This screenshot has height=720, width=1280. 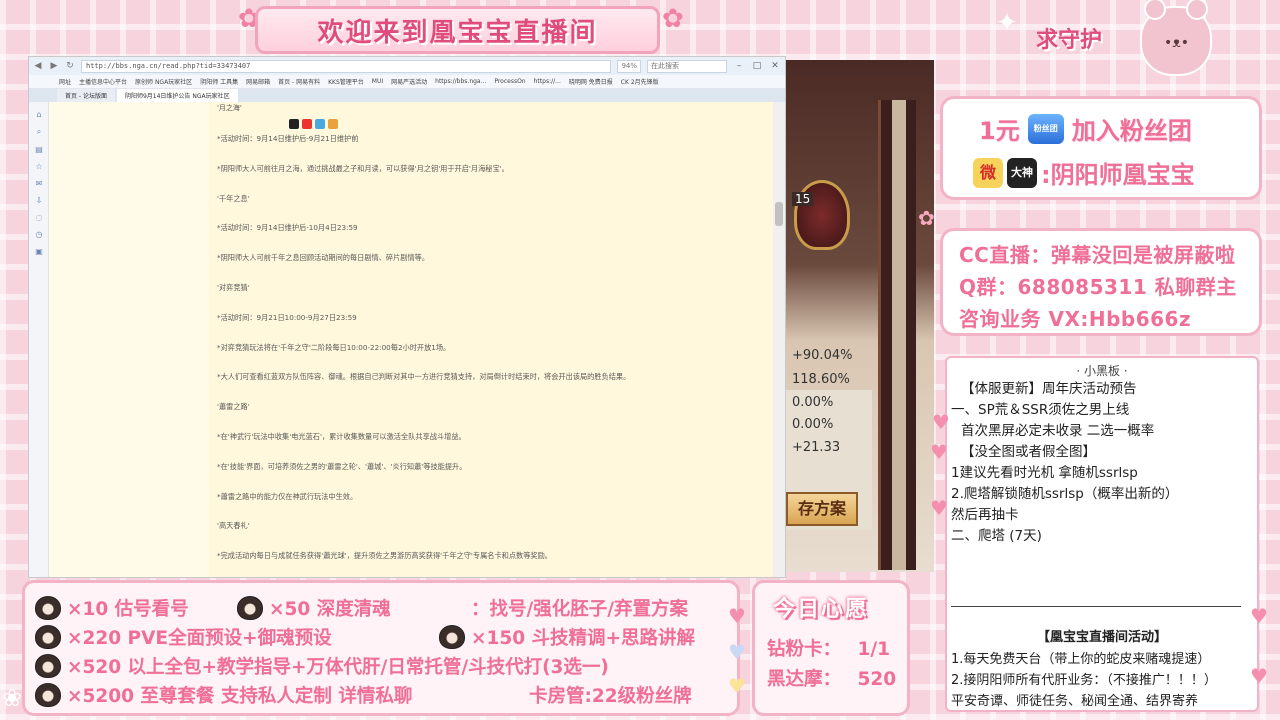 What do you see at coordinates (333, 124) in the screenshot?
I see `qzone-share-icon` at bounding box center [333, 124].